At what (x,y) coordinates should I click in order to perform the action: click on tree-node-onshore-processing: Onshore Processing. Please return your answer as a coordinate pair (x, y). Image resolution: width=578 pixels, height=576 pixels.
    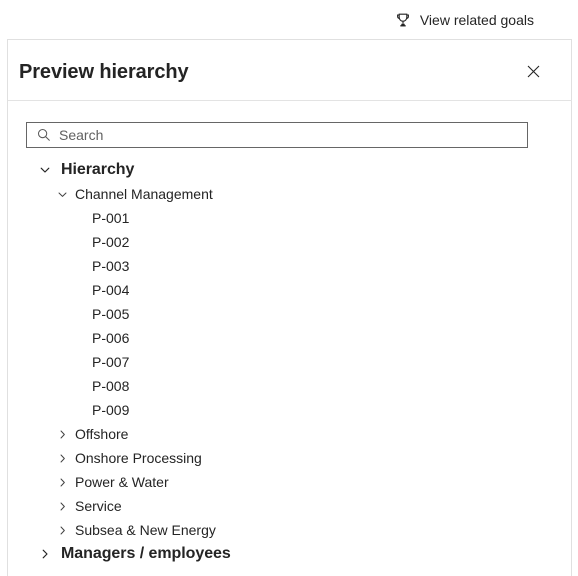
    Looking at the image, I should click on (290, 458).